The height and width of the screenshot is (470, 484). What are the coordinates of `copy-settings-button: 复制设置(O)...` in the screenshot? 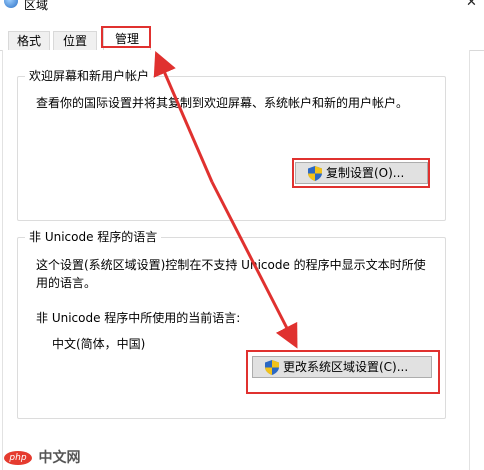 It's located at (361, 173).